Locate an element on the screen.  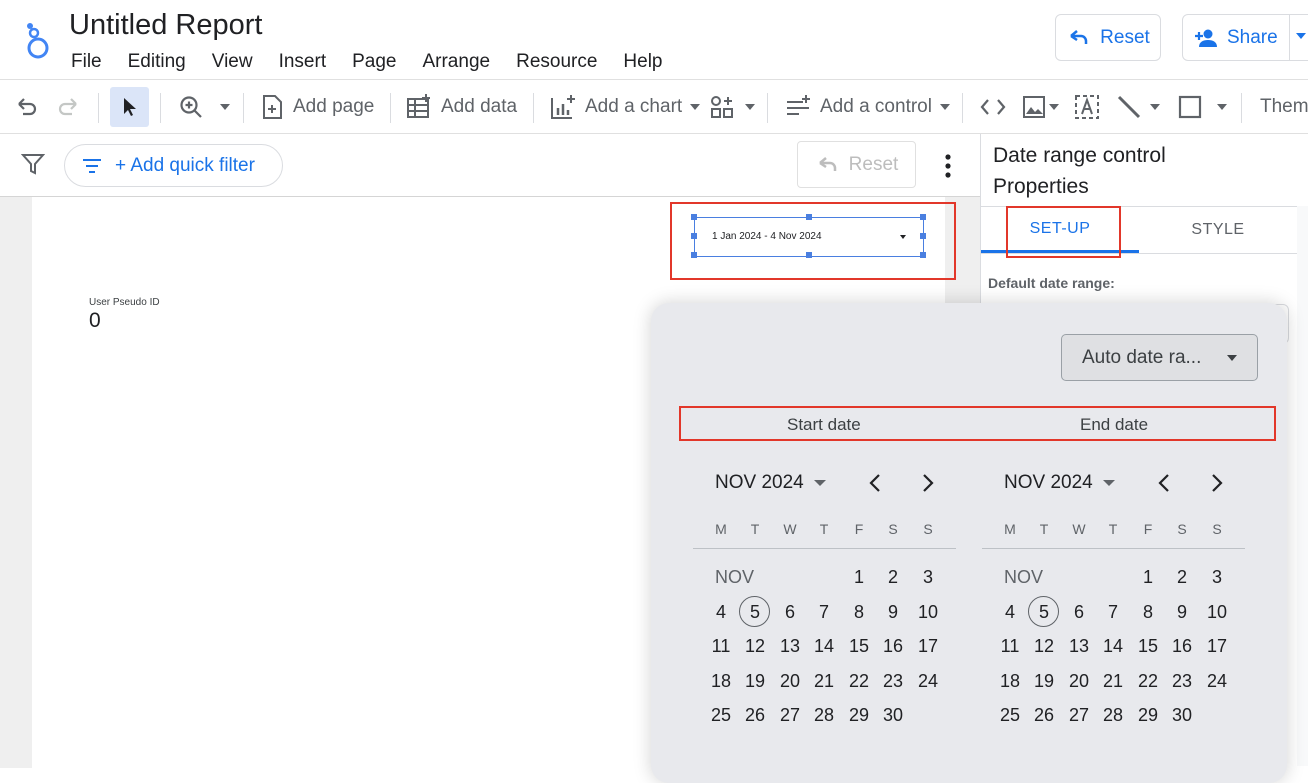
filter-icon is located at coordinates (33, 164).